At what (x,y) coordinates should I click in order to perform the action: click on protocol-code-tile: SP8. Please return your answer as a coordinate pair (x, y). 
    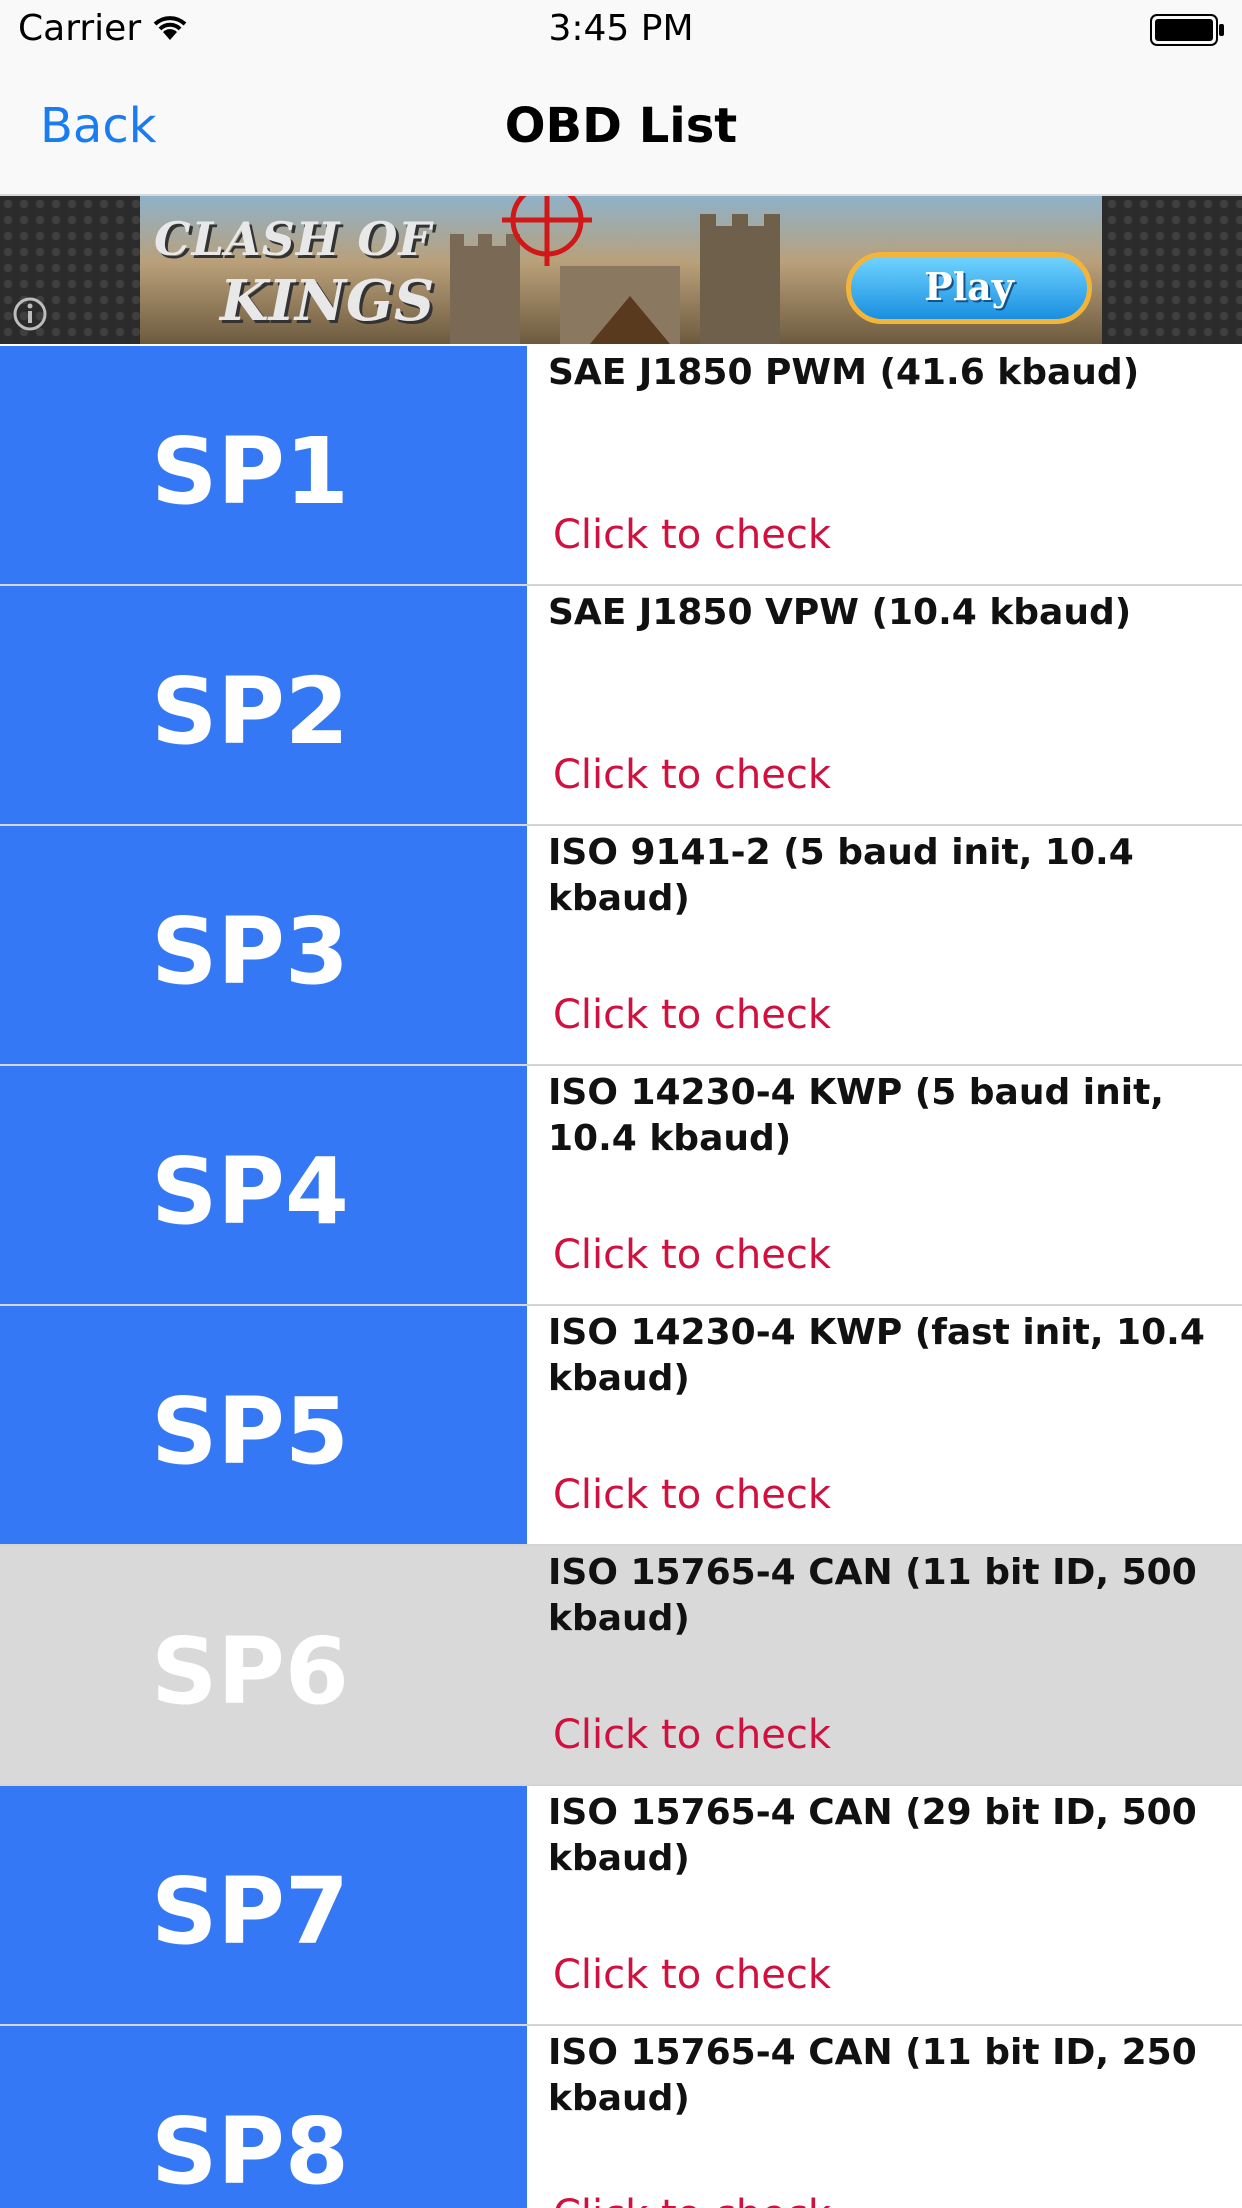
    Looking at the image, I should click on (263, 2117).